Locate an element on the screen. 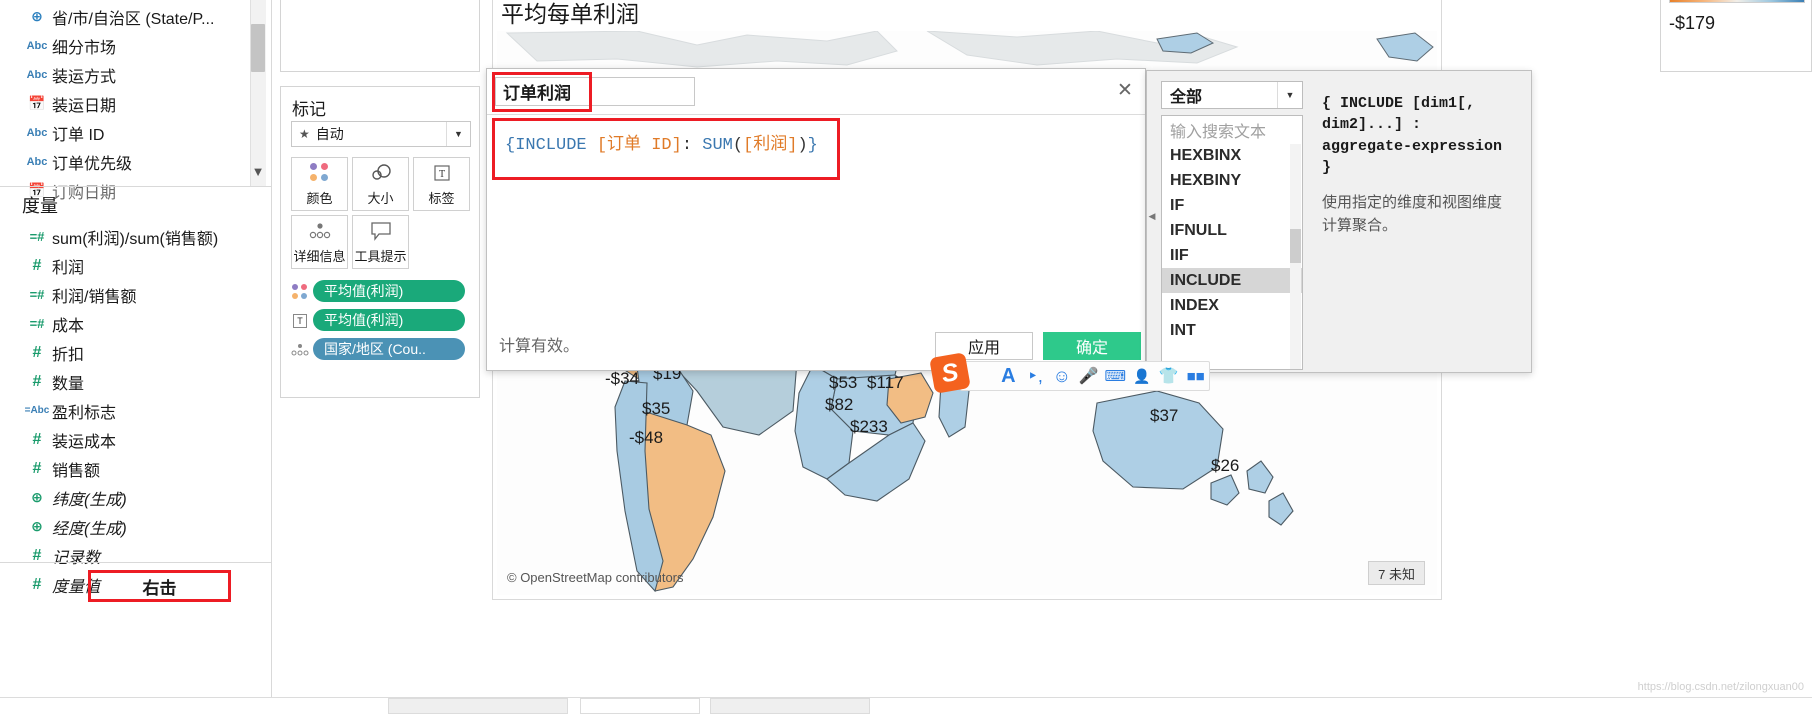 Image resolution: width=1812 pixels, height=715 pixels. map-data-label: -$48 is located at coordinates (646, 437).